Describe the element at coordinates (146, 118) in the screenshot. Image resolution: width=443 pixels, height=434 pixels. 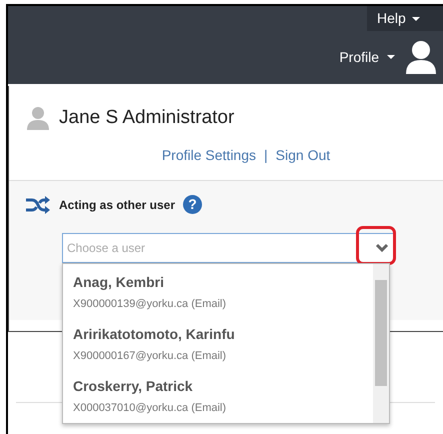
I see `user-name: Jane S Administrator` at that location.